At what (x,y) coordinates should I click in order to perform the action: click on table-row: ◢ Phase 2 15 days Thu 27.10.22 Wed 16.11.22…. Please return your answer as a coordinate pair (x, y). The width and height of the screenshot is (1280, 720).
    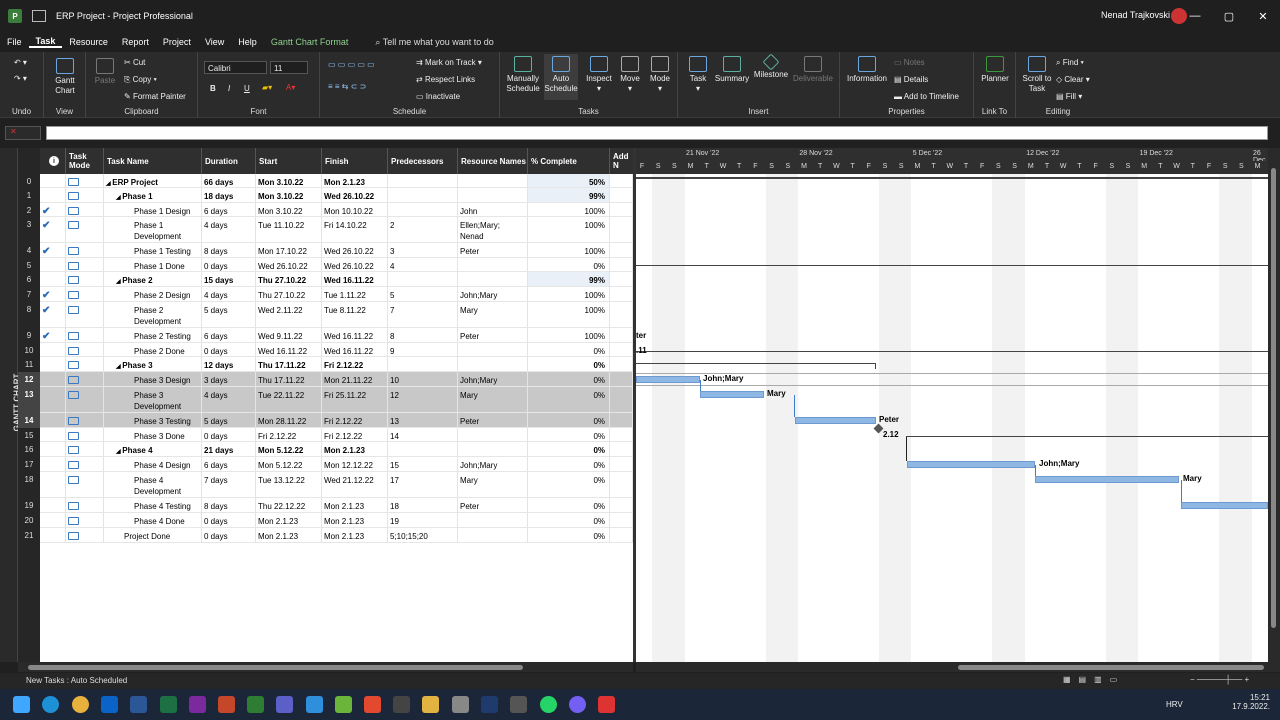
    Looking at the image, I should click on (336, 279).